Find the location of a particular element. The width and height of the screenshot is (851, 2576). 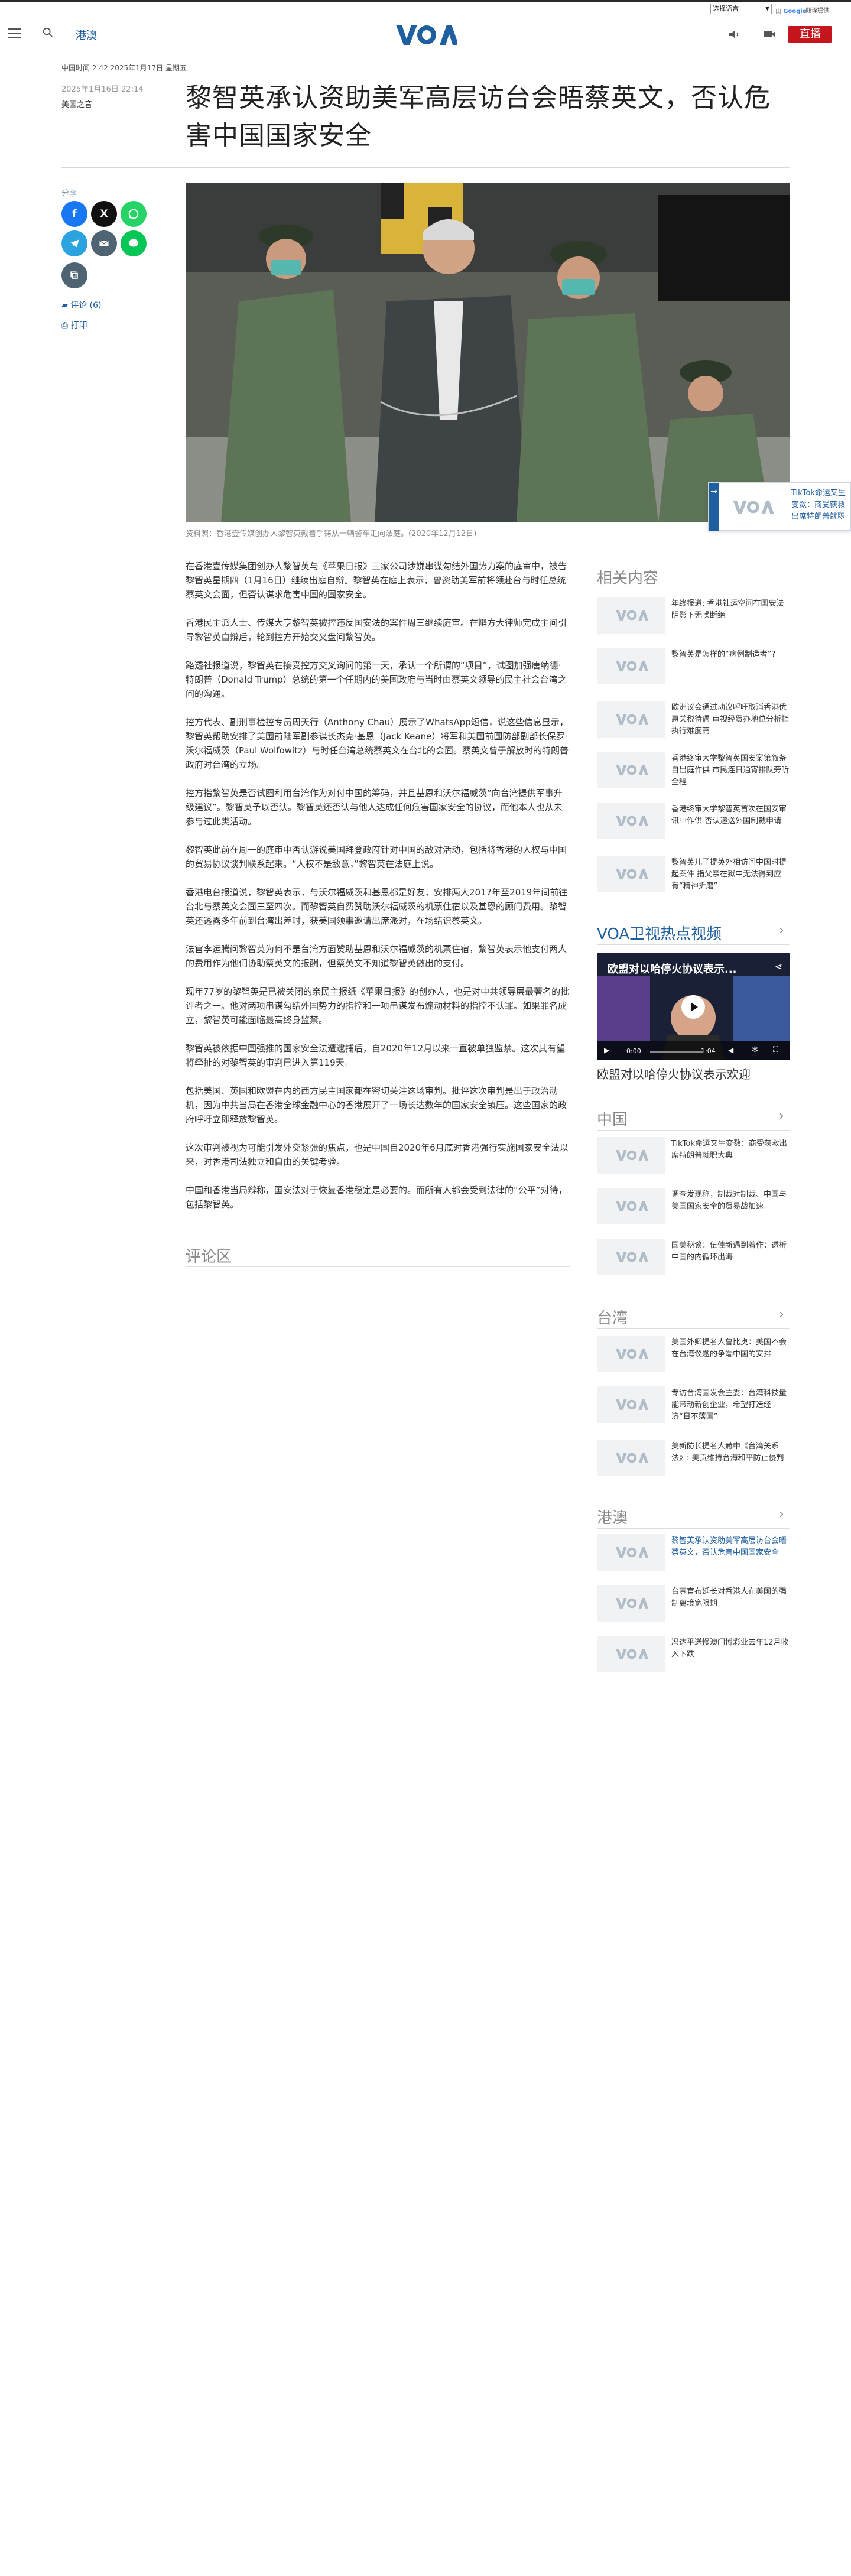

comment-link: ▰ 评论 (6) is located at coordinates (81, 305).